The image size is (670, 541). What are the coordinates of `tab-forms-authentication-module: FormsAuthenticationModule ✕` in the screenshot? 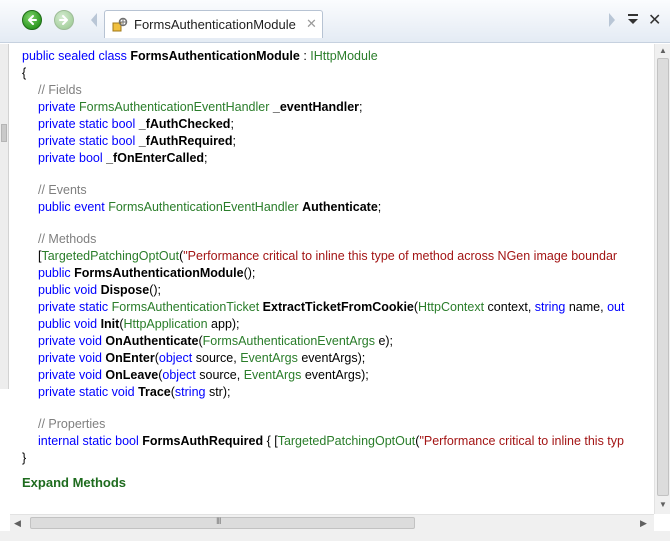 It's located at (213, 24).